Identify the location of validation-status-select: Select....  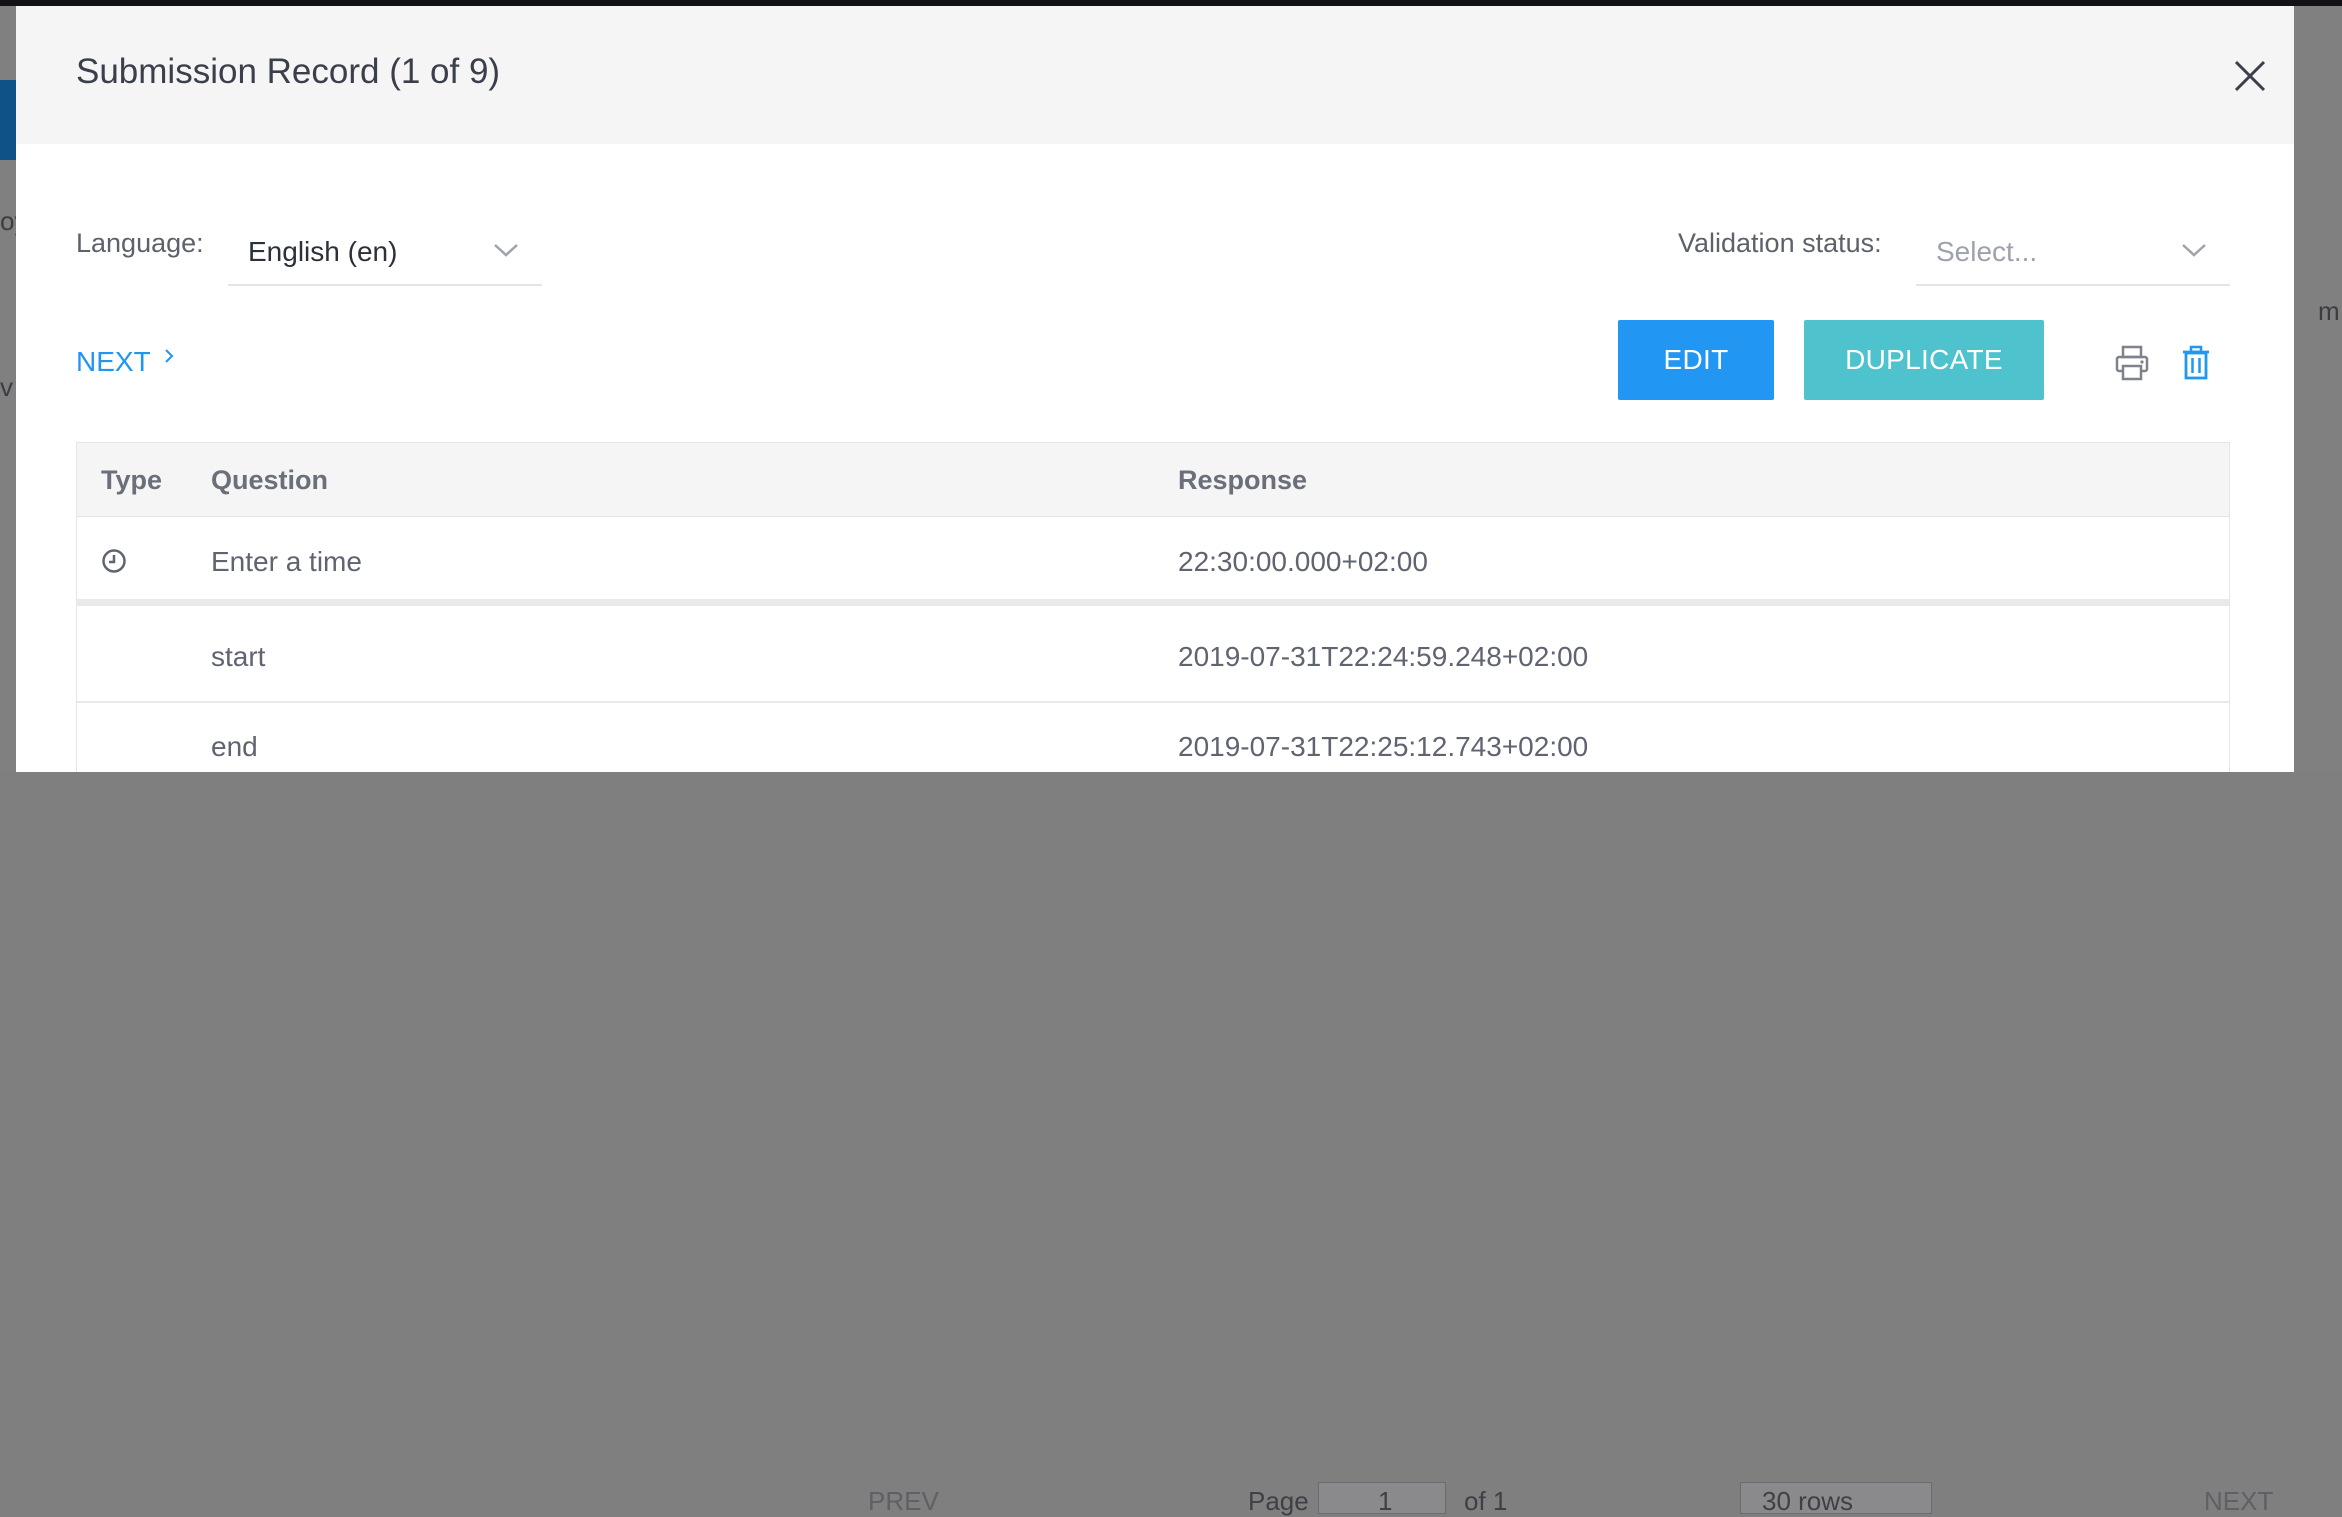
(2073, 253).